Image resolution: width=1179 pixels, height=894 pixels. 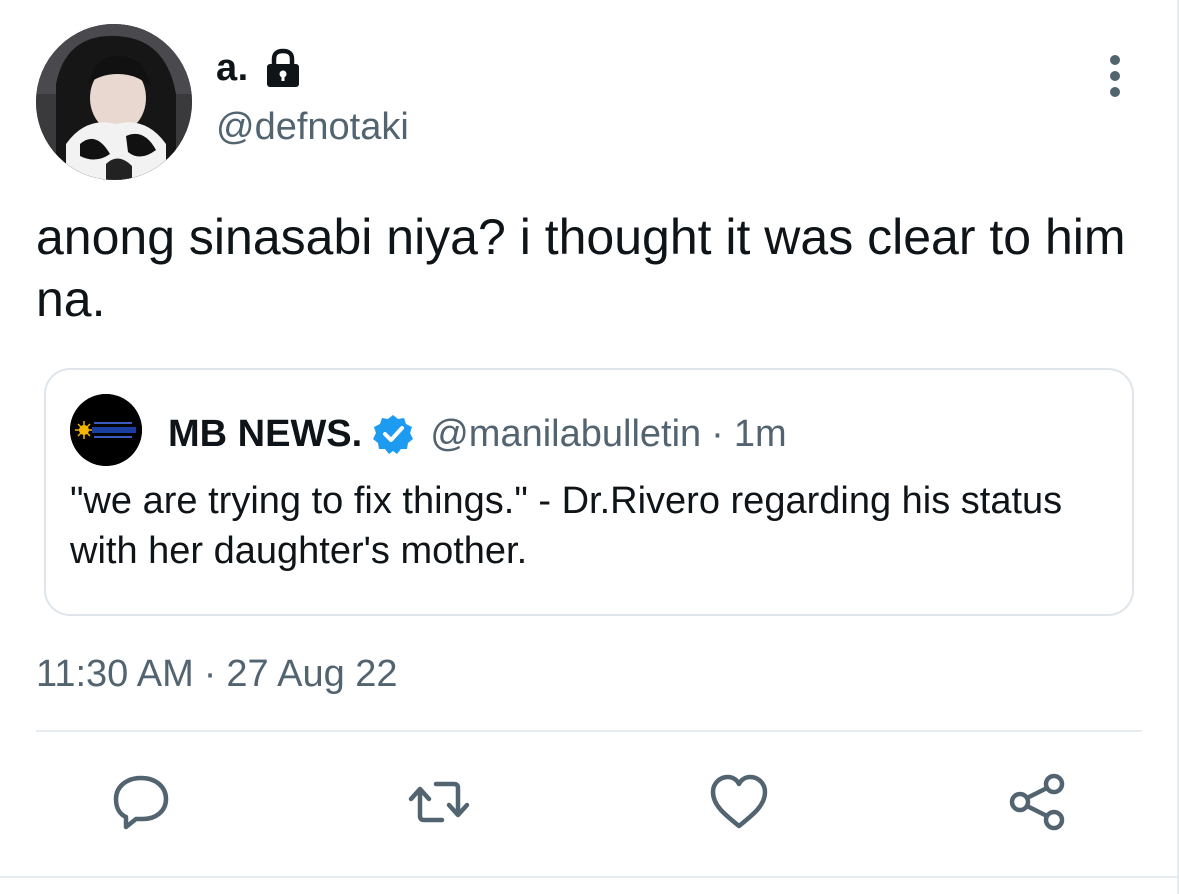 I want to click on author-display-name: a., so click(x=232, y=68).